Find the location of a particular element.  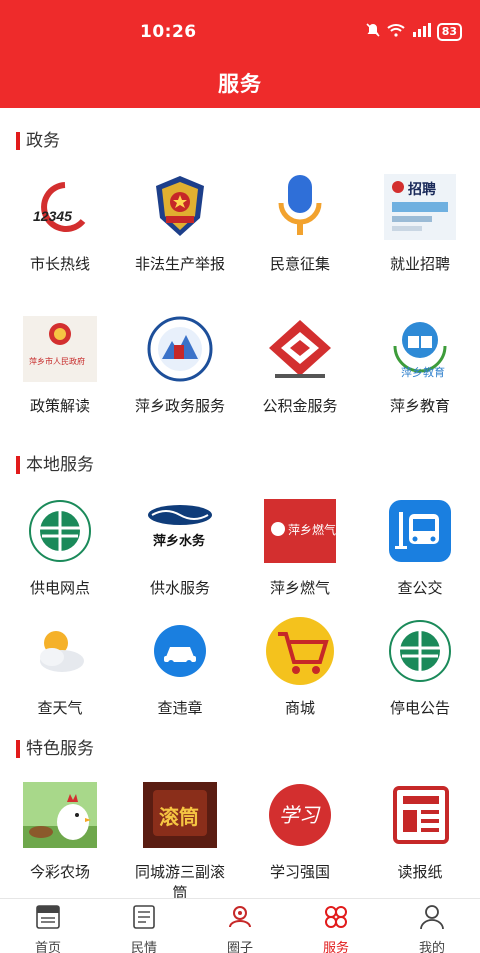

service-item-violation: 查违章 is located at coordinates (180, 667).